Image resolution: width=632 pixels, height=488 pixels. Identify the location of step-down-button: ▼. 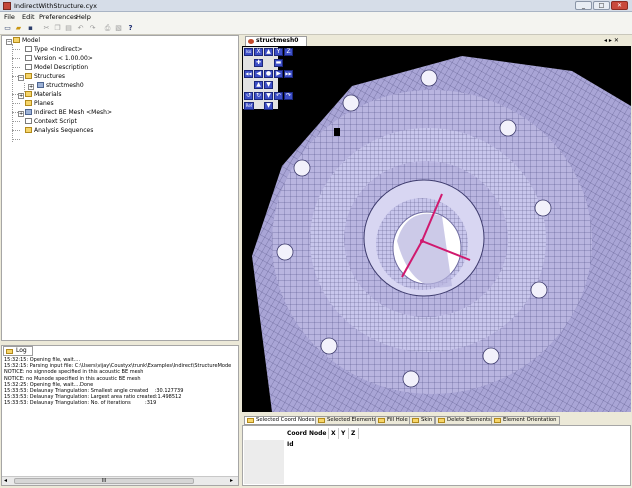
(268, 106).